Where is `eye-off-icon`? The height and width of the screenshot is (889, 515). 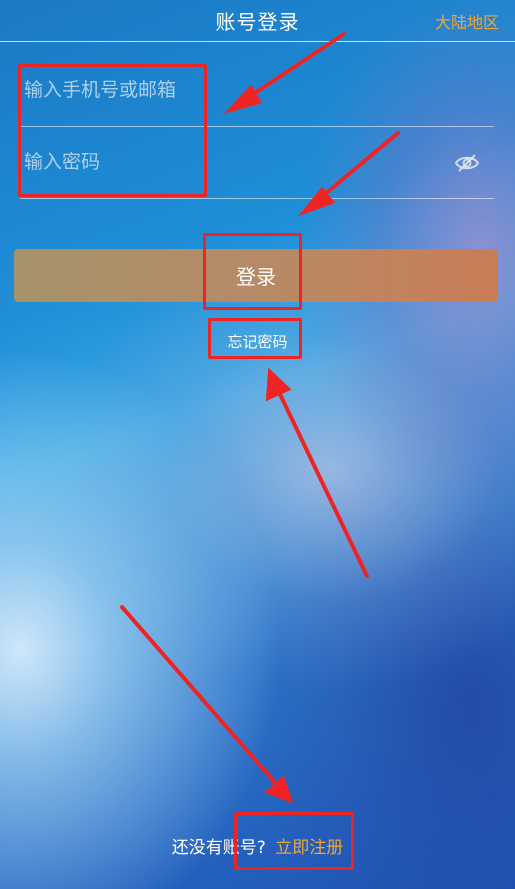
eye-off-icon is located at coordinates (467, 163).